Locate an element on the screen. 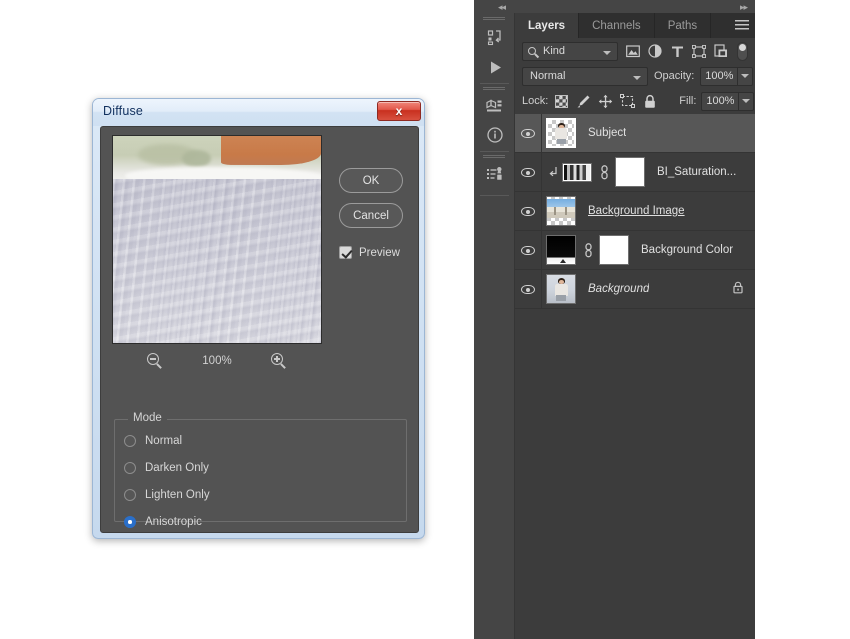 Image resolution: width=850 pixels, height=639 pixels. blend-mode-value: Normal is located at coordinates (548, 76).